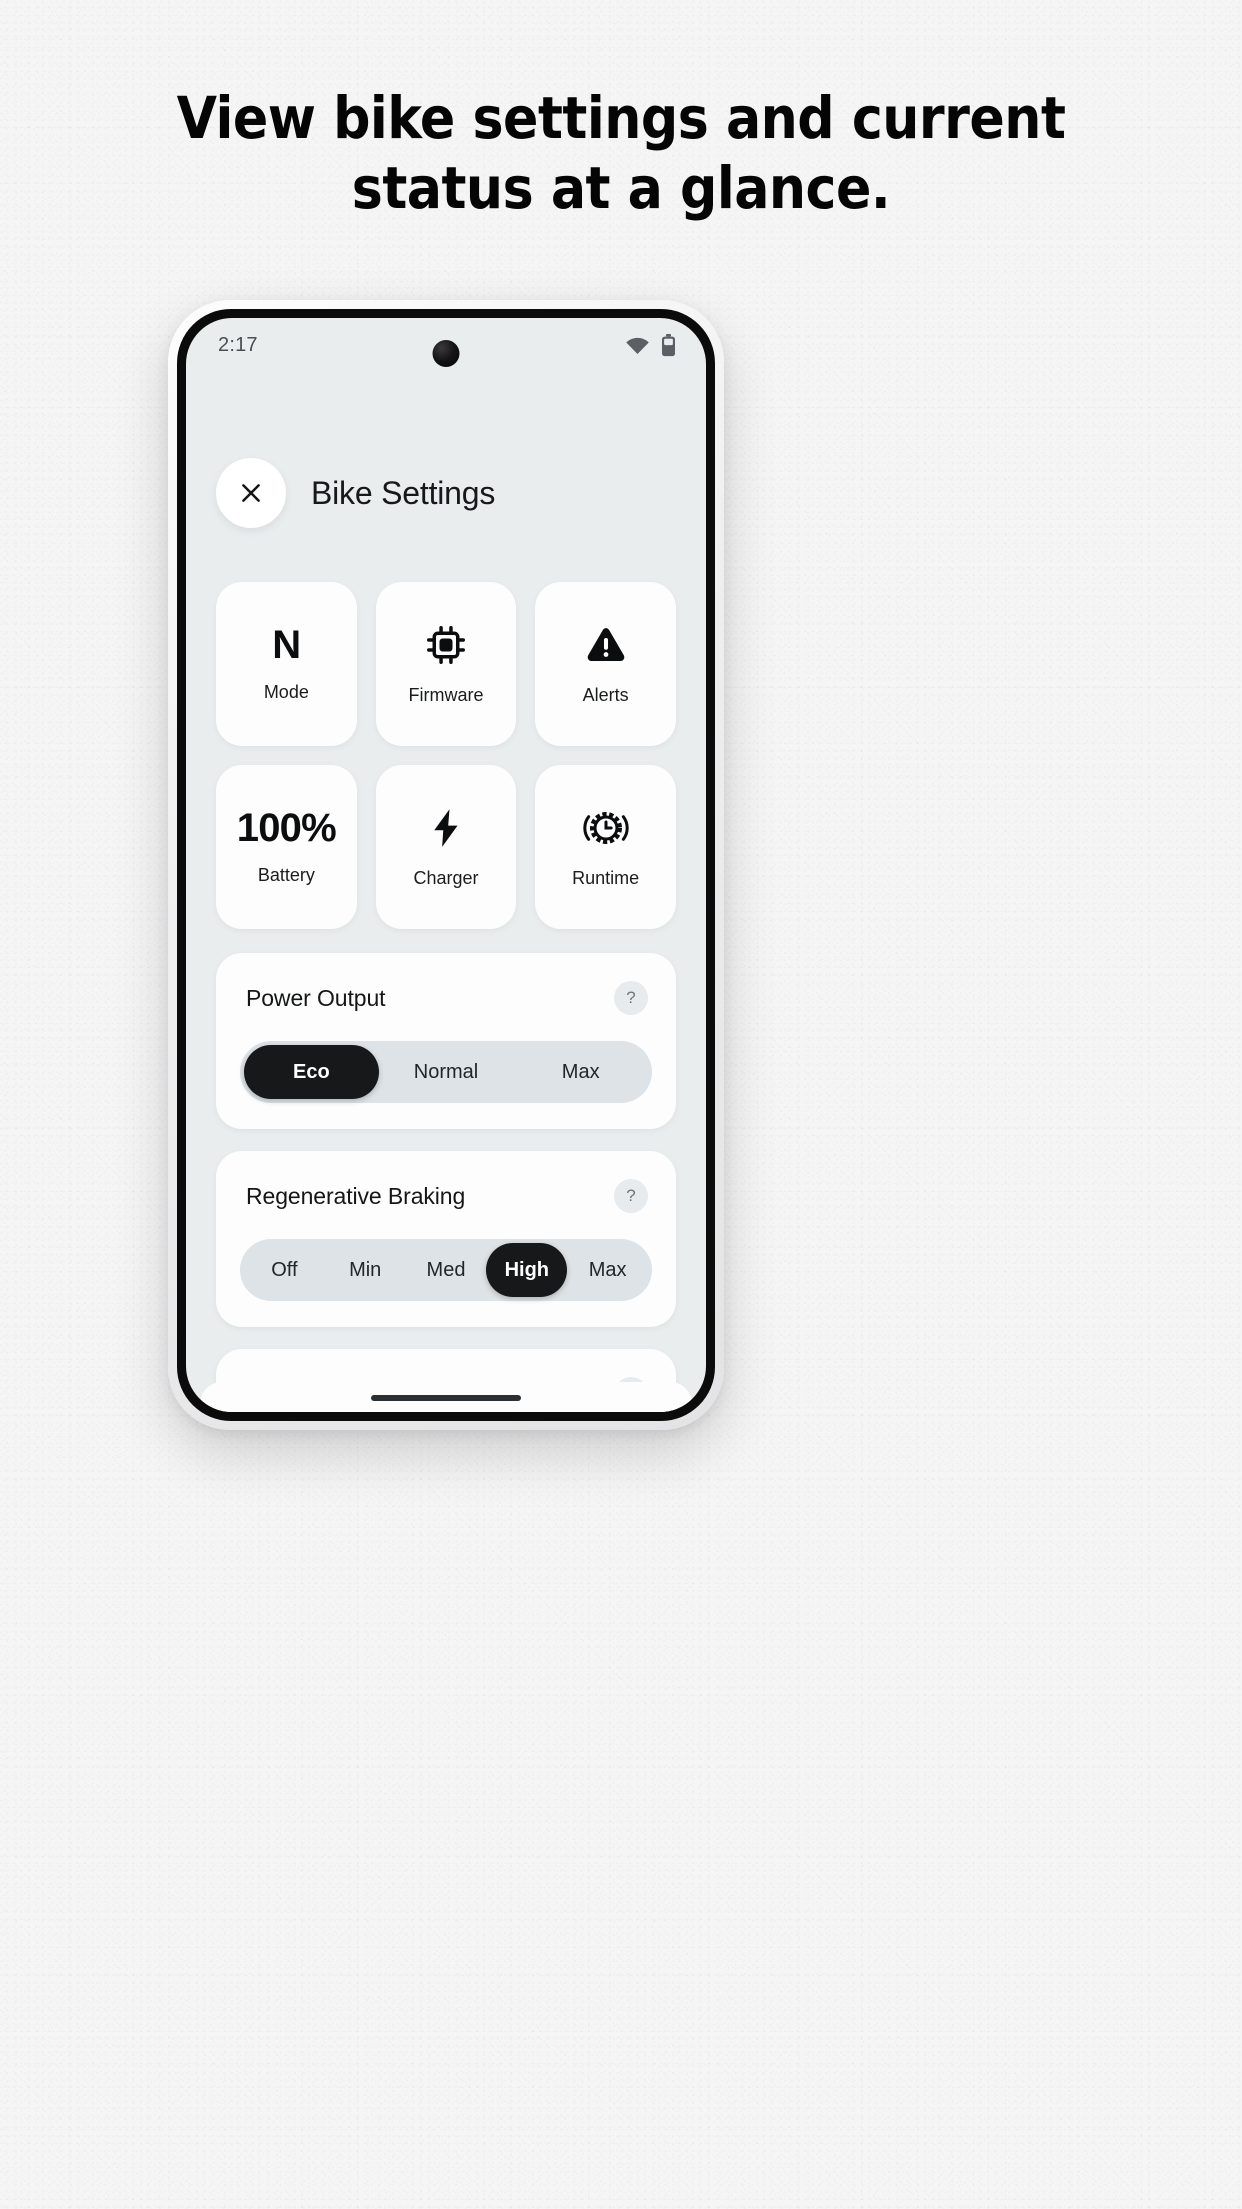 This screenshot has height=2209, width=1242. I want to click on warning-icon, so click(606, 645).